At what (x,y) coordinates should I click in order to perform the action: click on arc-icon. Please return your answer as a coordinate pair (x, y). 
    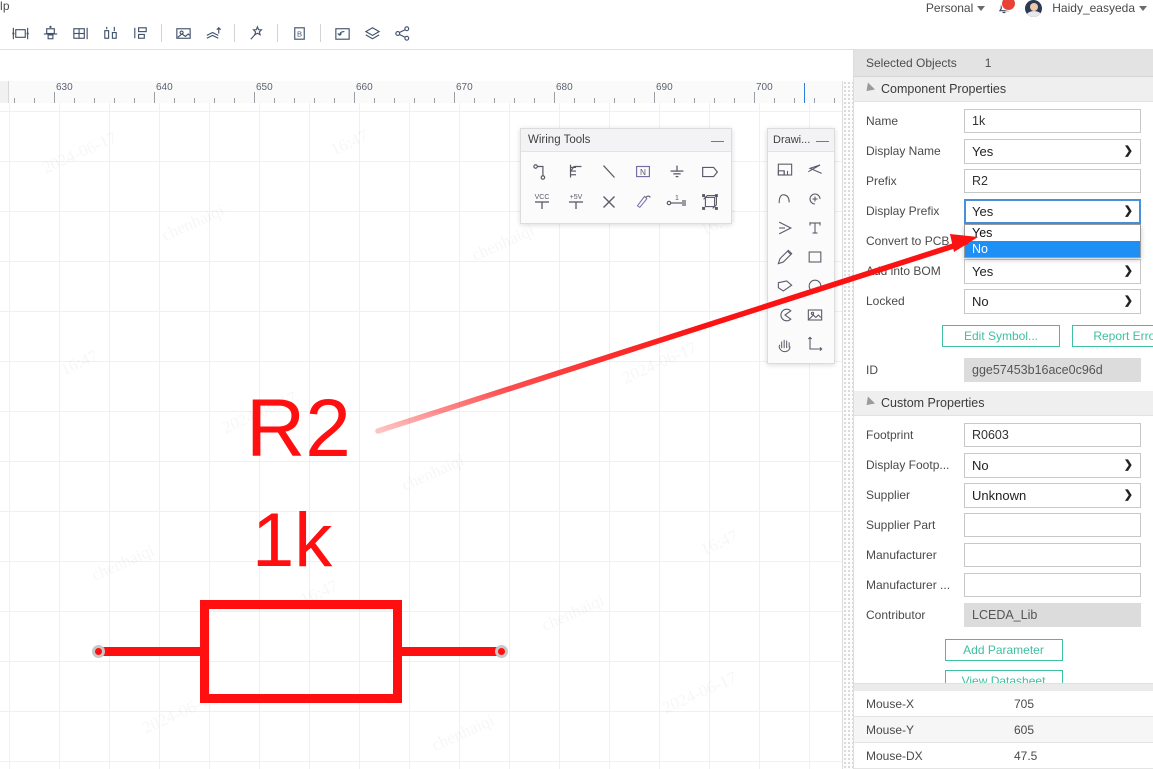
    Looking at the image, I should click on (815, 199).